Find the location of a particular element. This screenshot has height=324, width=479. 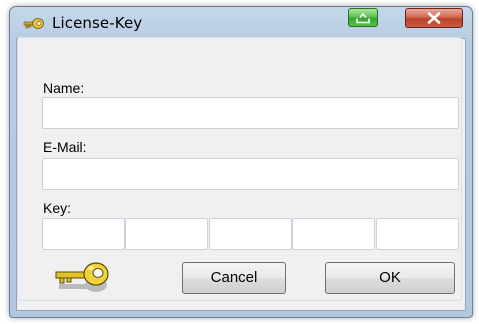

close-button is located at coordinates (434, 18).